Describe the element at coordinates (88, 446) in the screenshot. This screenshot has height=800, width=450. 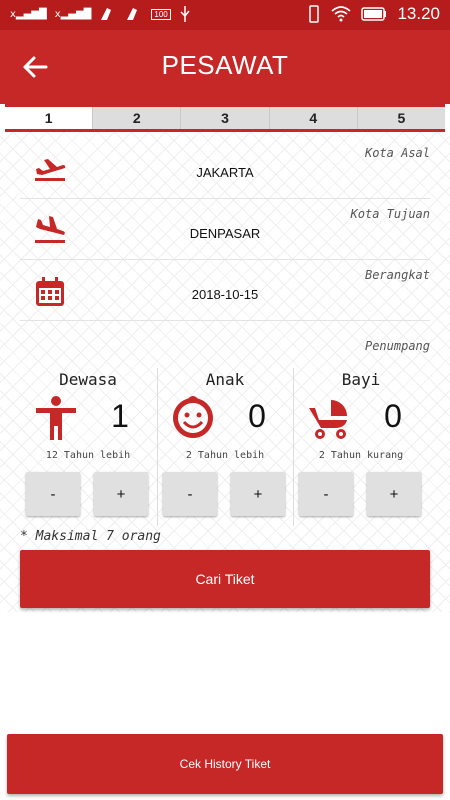
I see `adult-counter: Dewasa 1 12 Tahun lebih - +` at that location.